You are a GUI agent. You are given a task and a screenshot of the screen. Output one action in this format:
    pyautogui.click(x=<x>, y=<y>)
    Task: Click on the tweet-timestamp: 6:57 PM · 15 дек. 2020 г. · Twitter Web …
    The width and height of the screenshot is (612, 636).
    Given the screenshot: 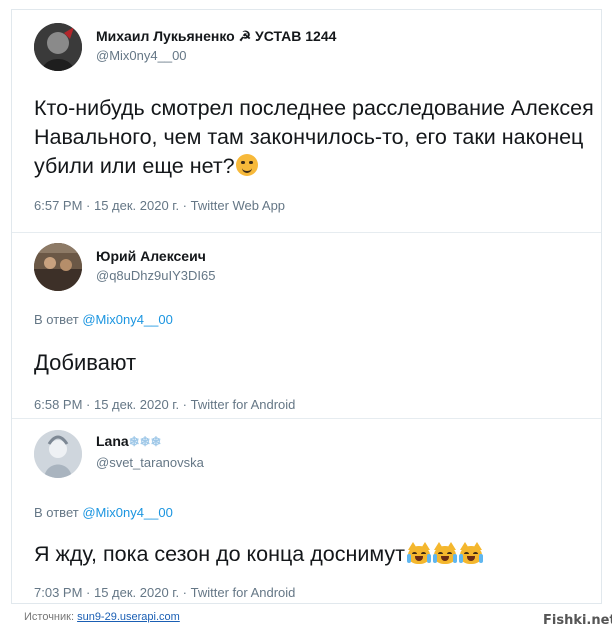 What is the action you would take?
    pyautogui.click(x=159, y=205)
    